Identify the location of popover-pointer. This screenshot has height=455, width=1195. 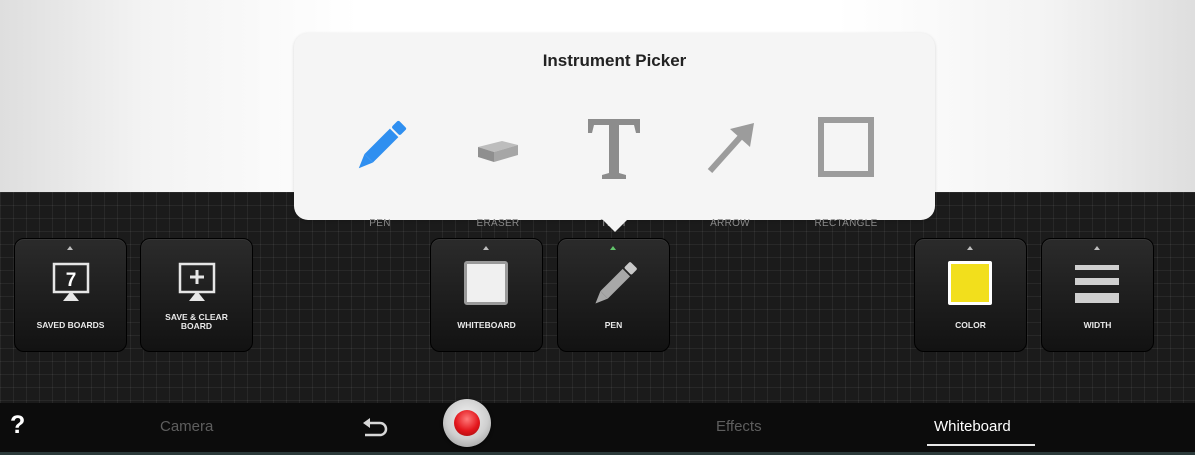
(615, 225).